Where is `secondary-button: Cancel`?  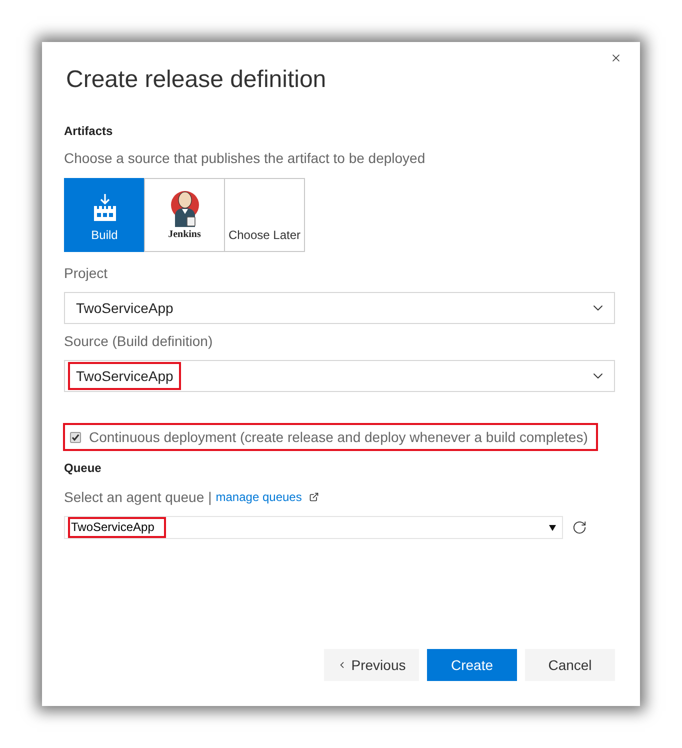
secondary-button: Cancel is located at coordinates (570, 665).